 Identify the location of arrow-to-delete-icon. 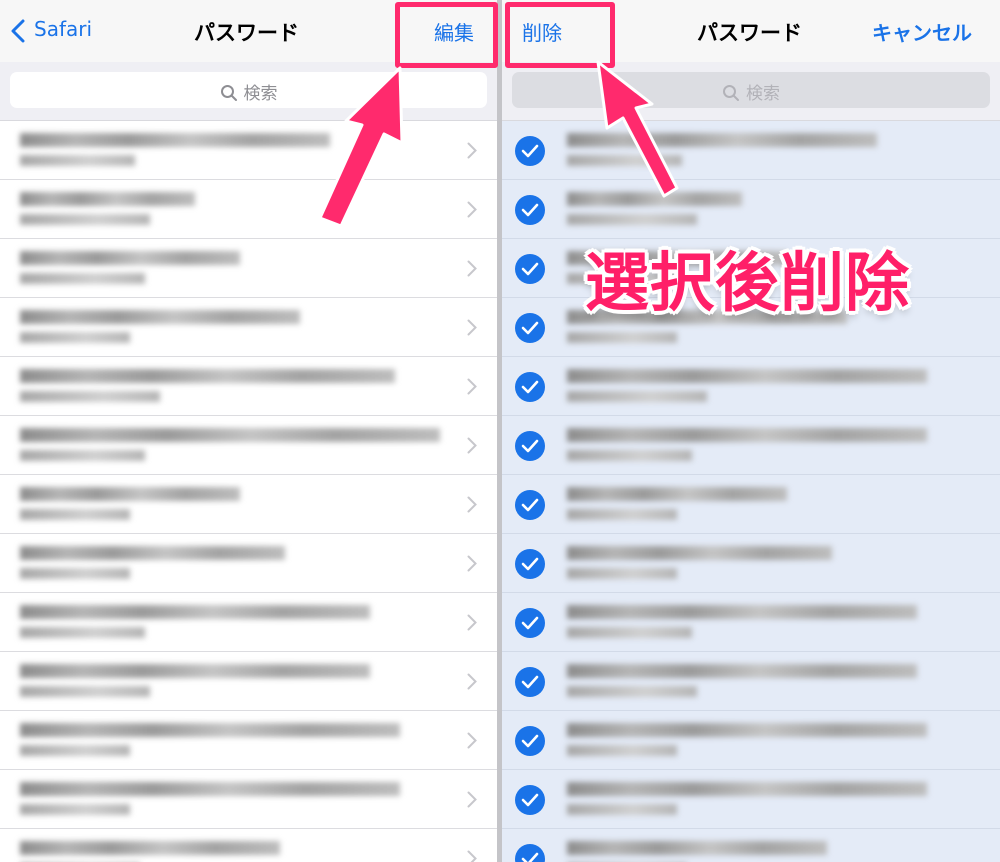
(637, 129).